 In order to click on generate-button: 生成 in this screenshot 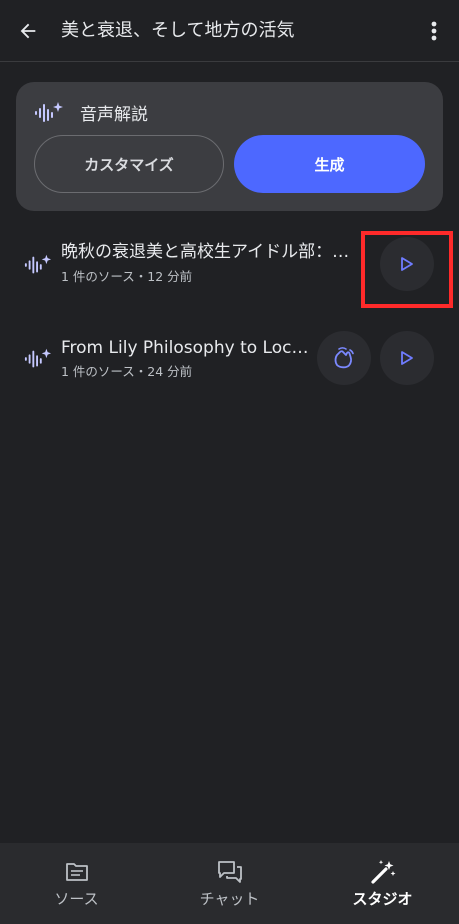, I will do `click(329, 164)`.